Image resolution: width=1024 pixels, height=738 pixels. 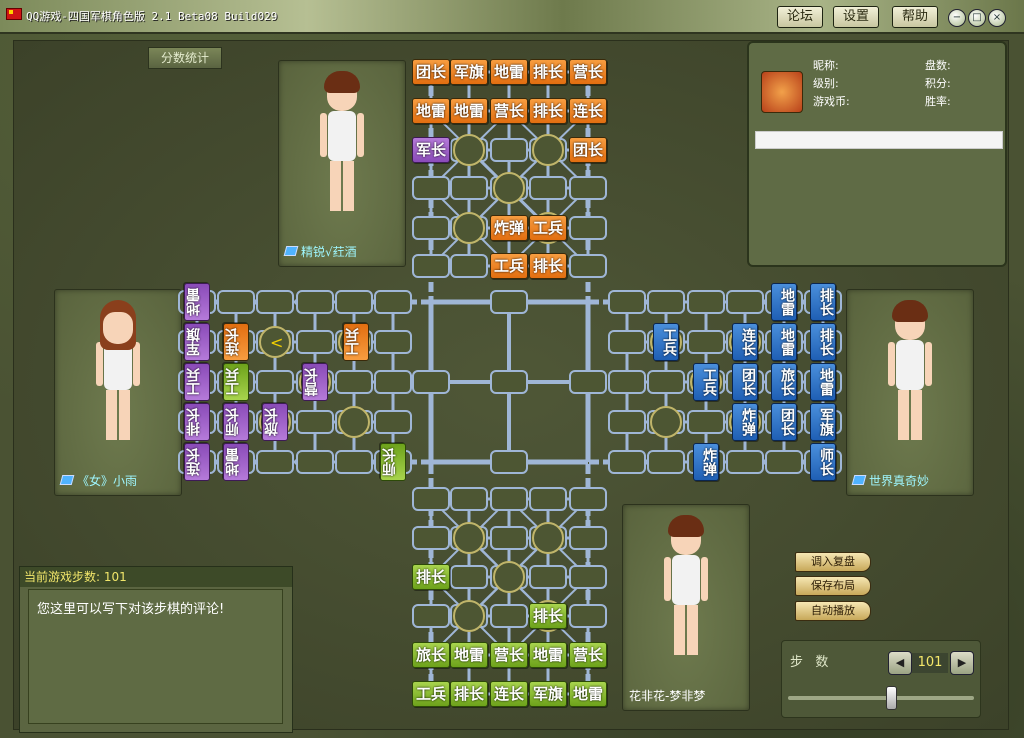 I want to click on score-label: 积分:, so click(x=938, y=83).